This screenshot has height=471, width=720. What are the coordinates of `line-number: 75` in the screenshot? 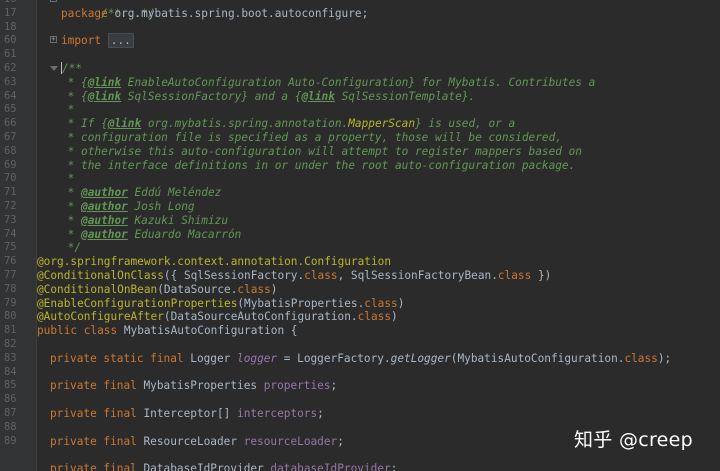 It's located at (10, 247).